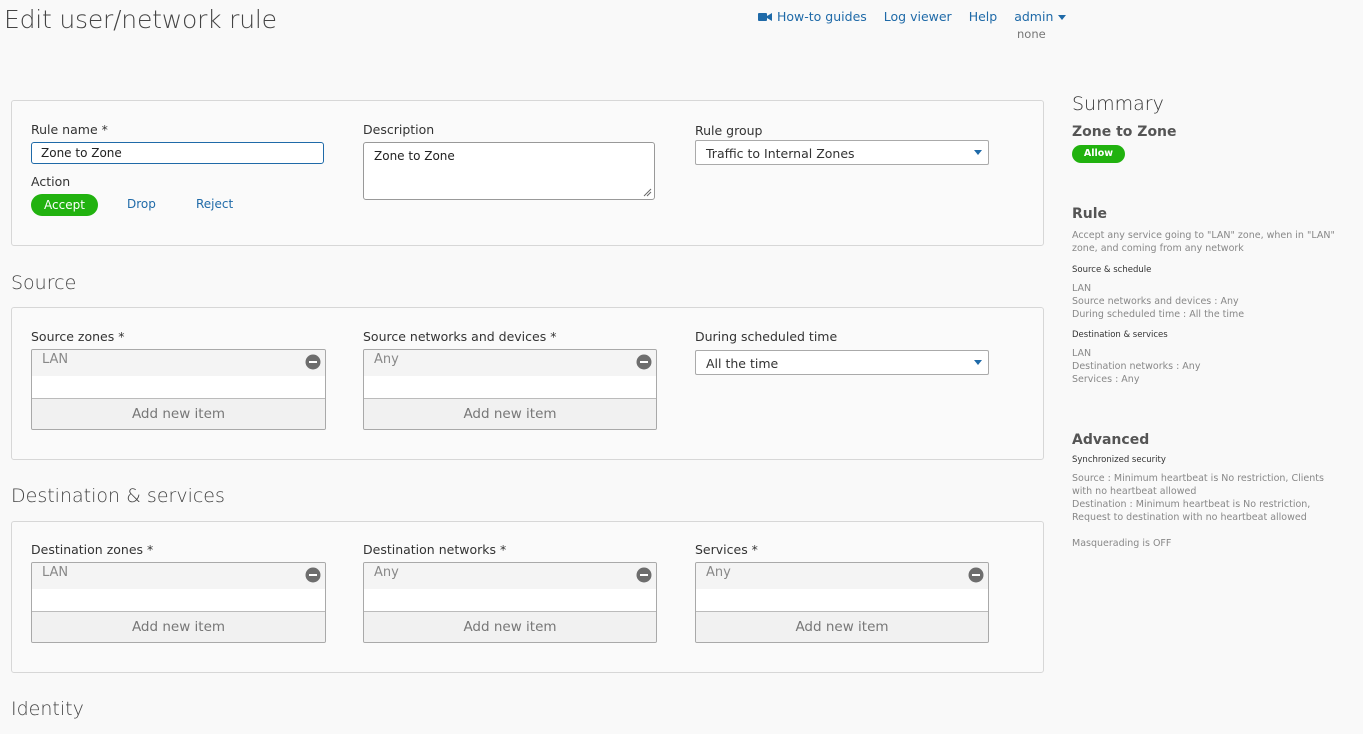 This screenshot has height=734, width=1363. What do you see at coordinates (386, 572) in the screenshot?
I see `destination-networks-item: Any` at bounding box center [386, 572].